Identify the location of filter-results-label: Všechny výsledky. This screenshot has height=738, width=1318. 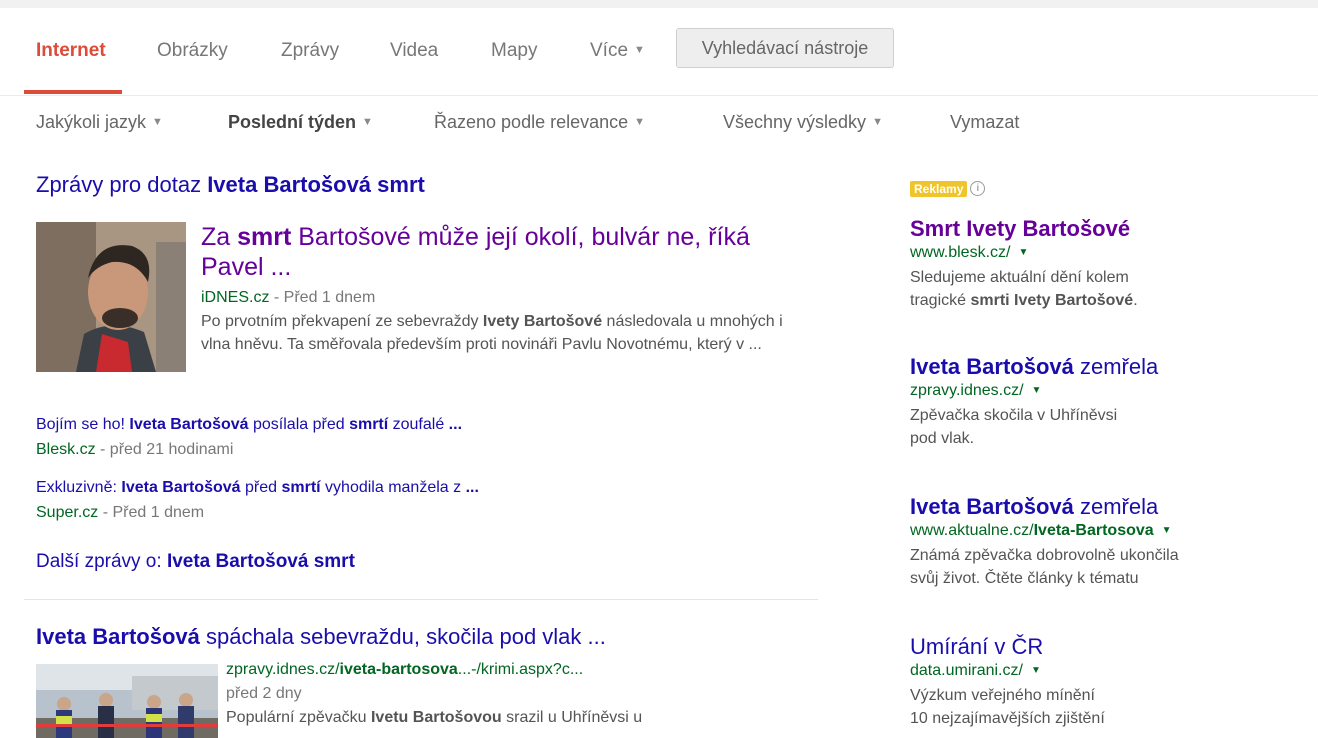
(795, 122).